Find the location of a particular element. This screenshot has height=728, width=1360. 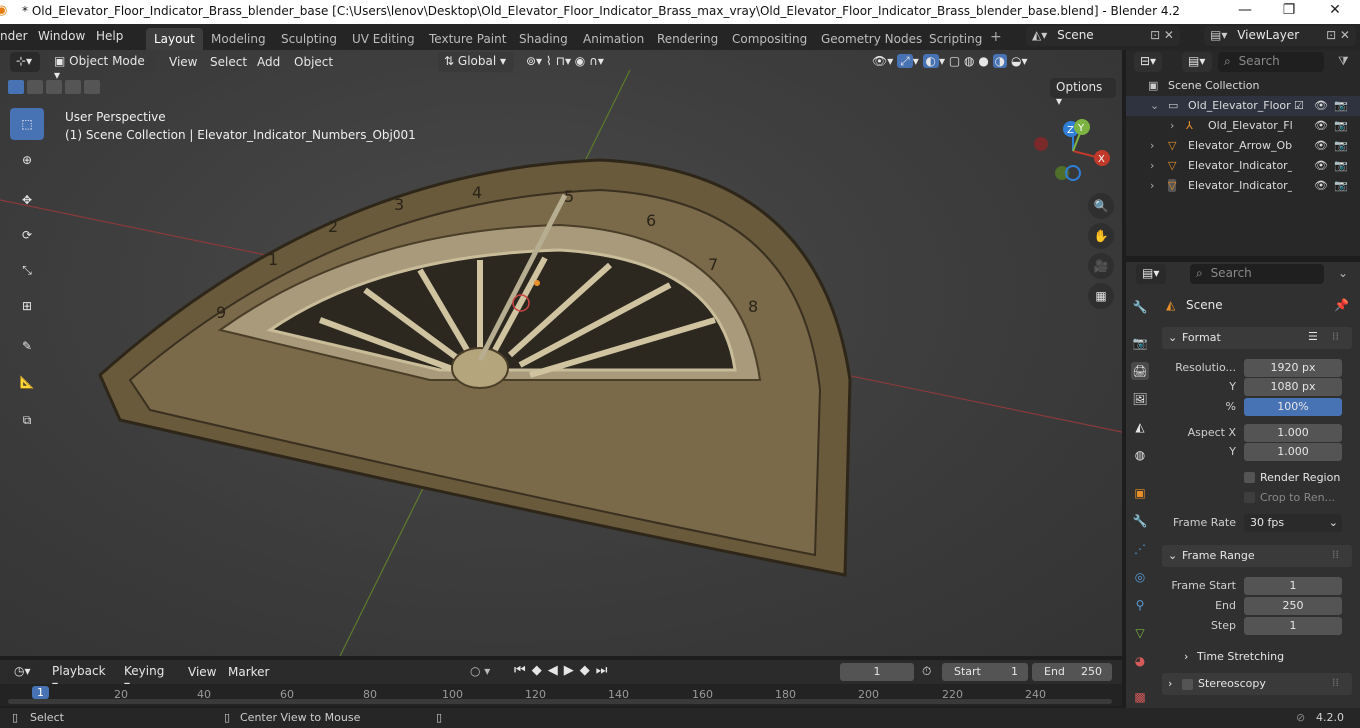

xray-icon: ▢ is located at coordinates (954, 61).